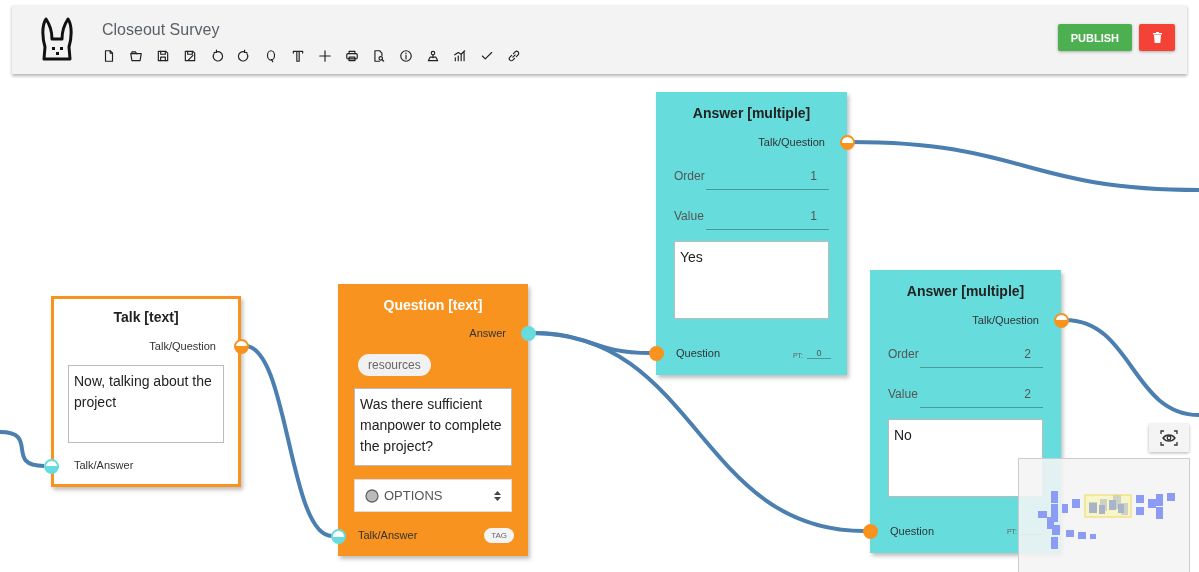 This screenshot has height=572, width=1199. Describe the element at coordinates (406, 55) in the screenshot. I see `info-icon` at that location.